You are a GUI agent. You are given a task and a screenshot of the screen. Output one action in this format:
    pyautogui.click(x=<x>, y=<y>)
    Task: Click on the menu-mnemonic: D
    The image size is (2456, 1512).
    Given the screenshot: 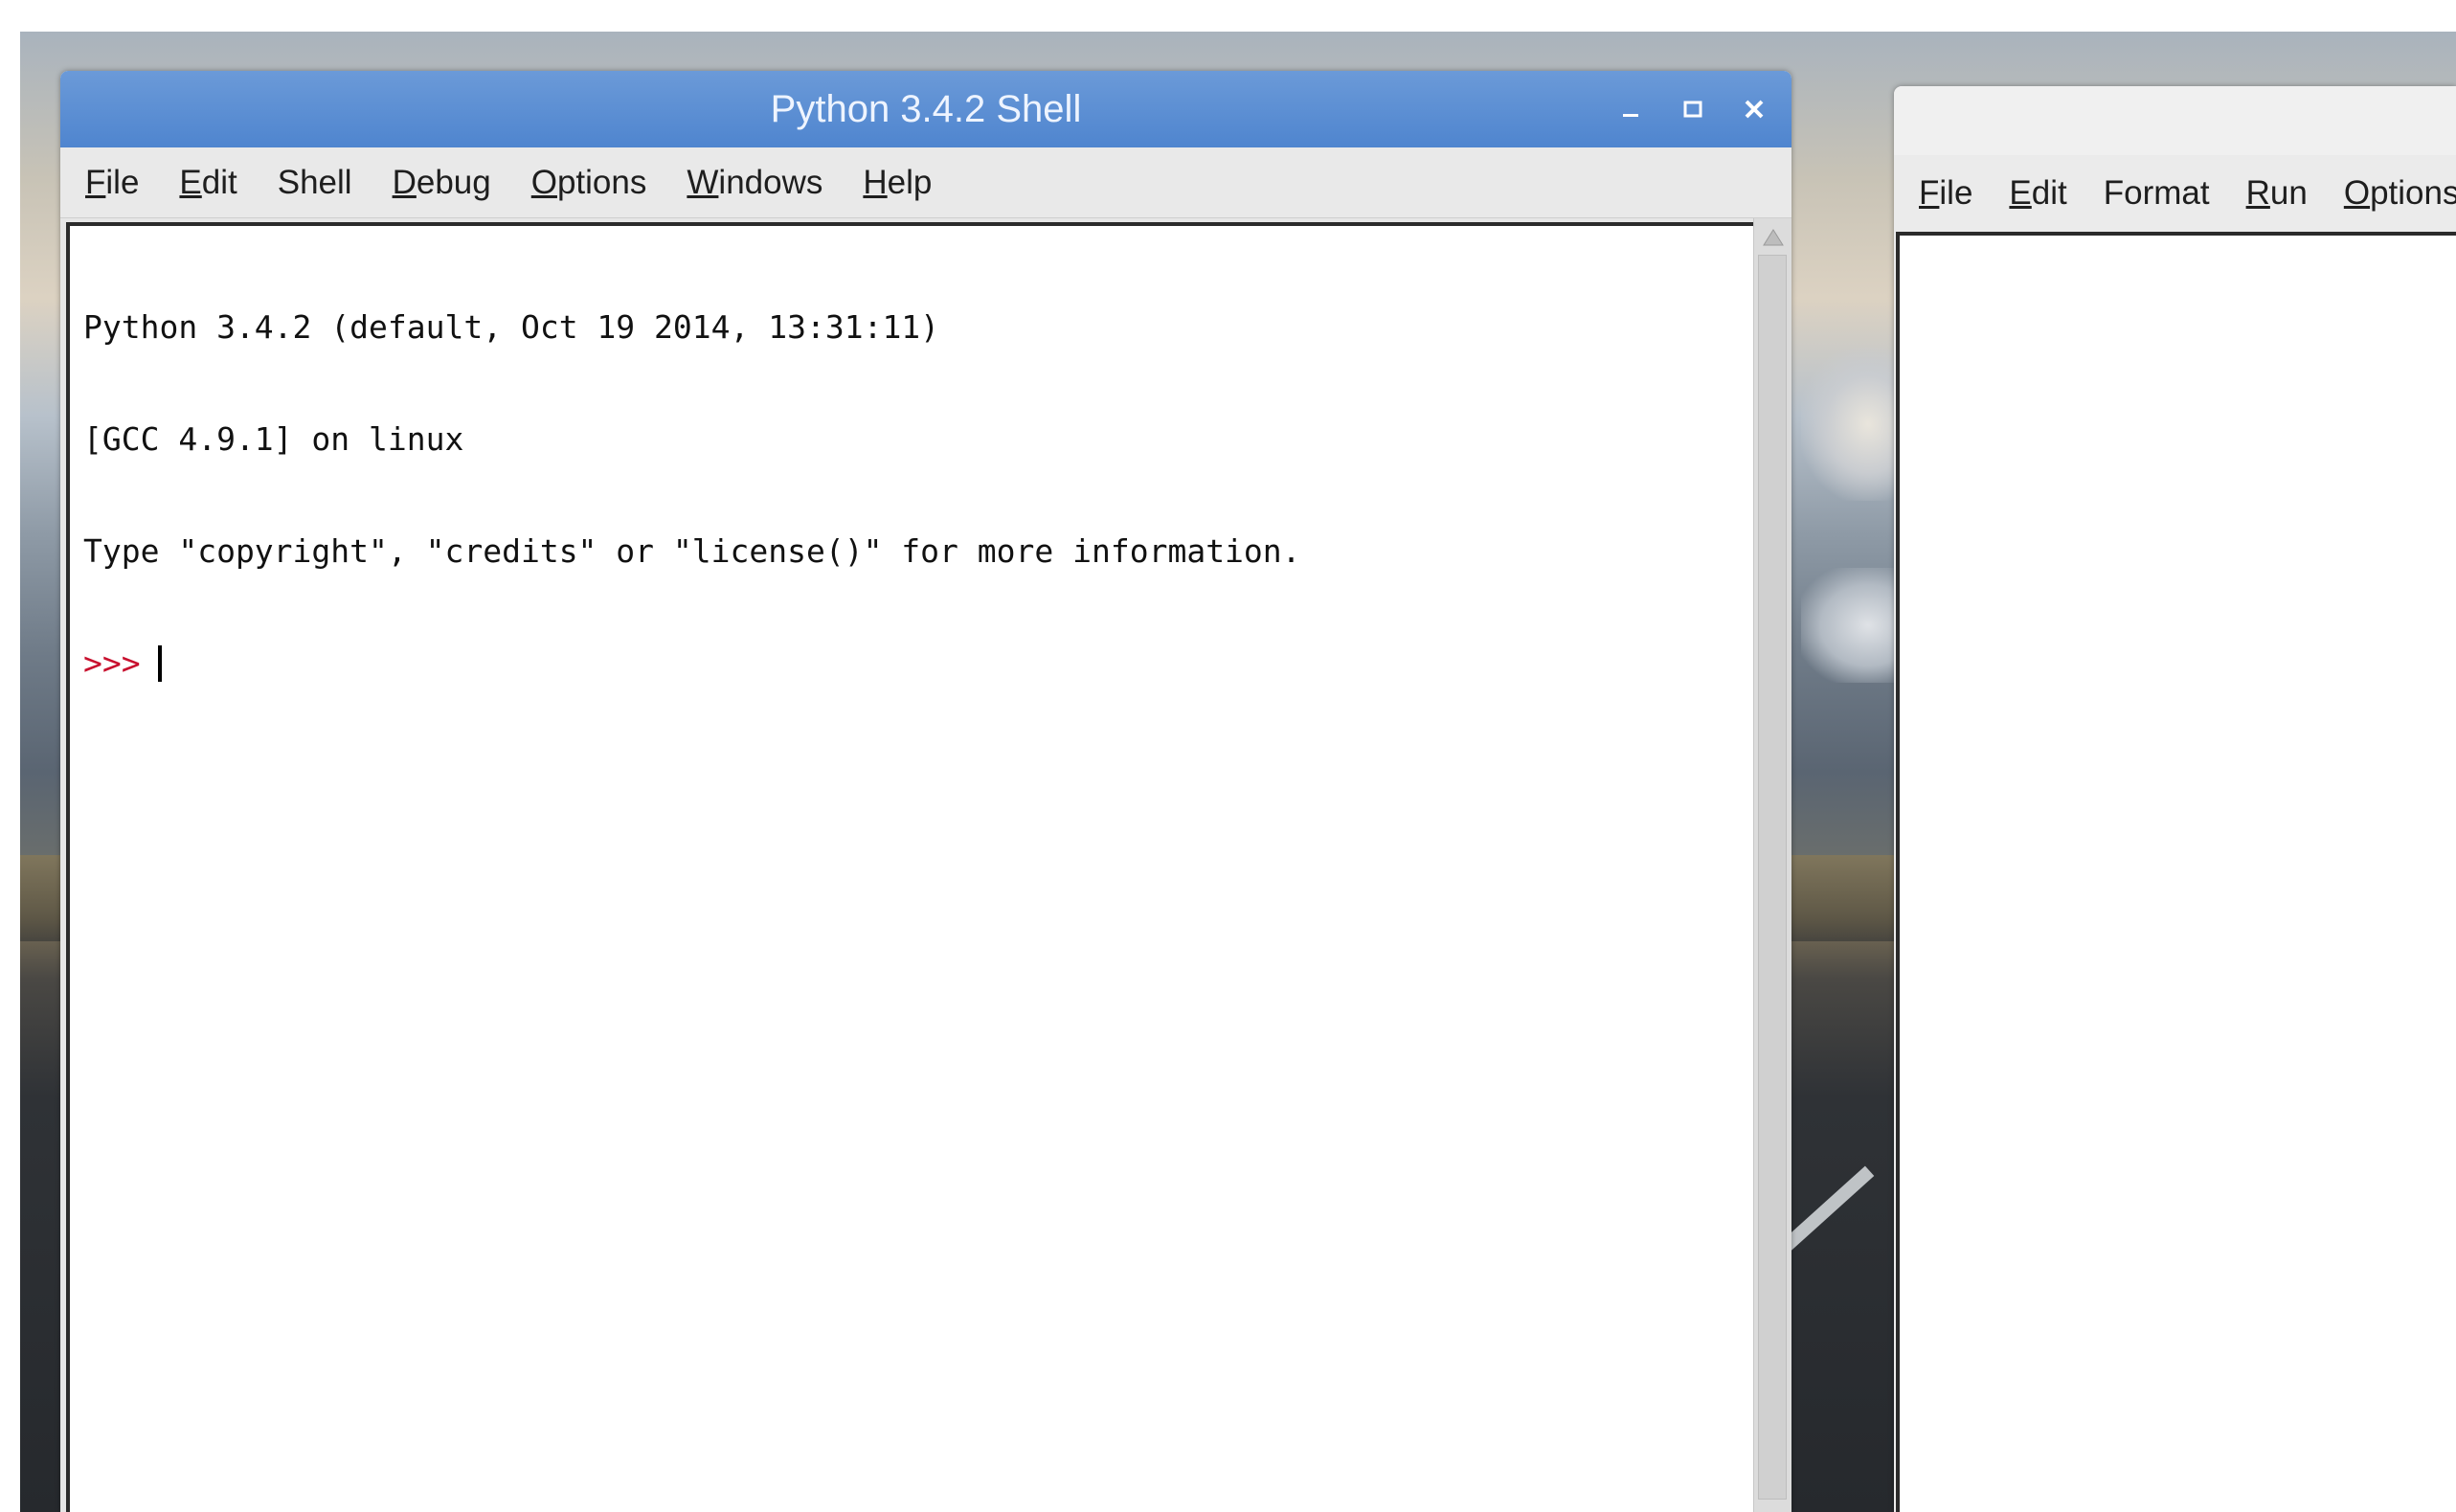 What is the action you would take?
    pyautogui.click(x=404, y=182)
    